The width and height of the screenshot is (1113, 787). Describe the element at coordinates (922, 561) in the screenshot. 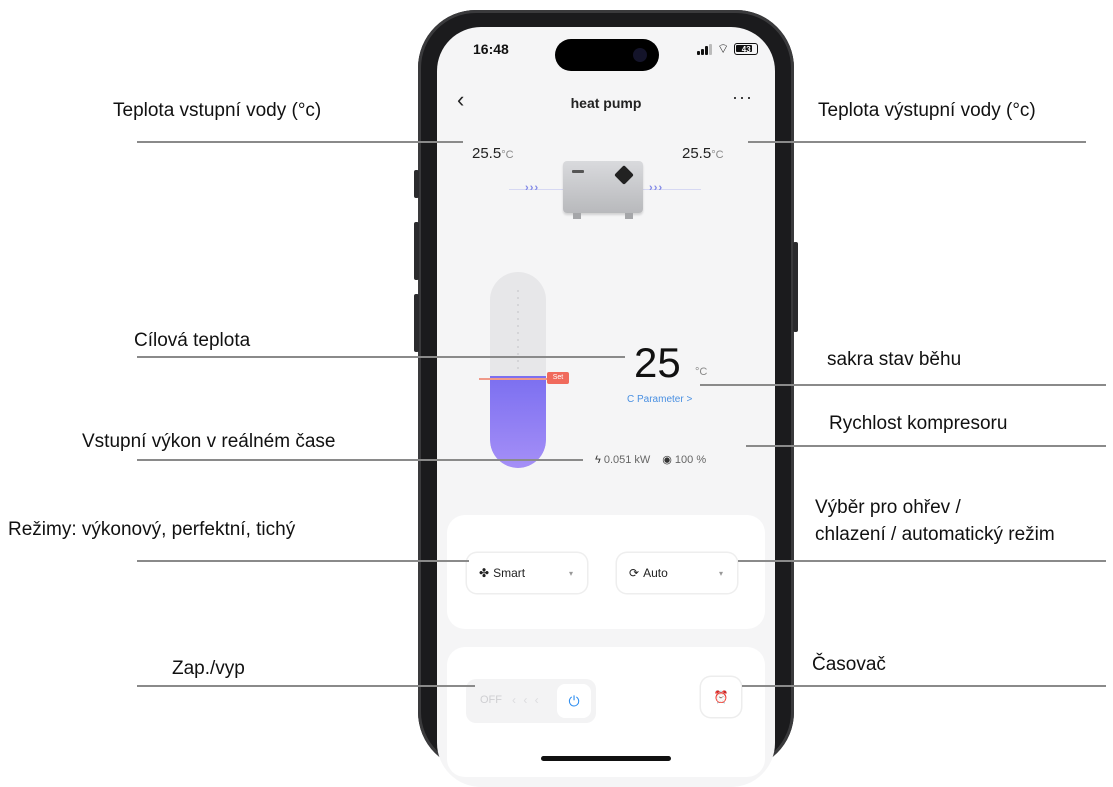

I see `heat-cool-leader` at that location.